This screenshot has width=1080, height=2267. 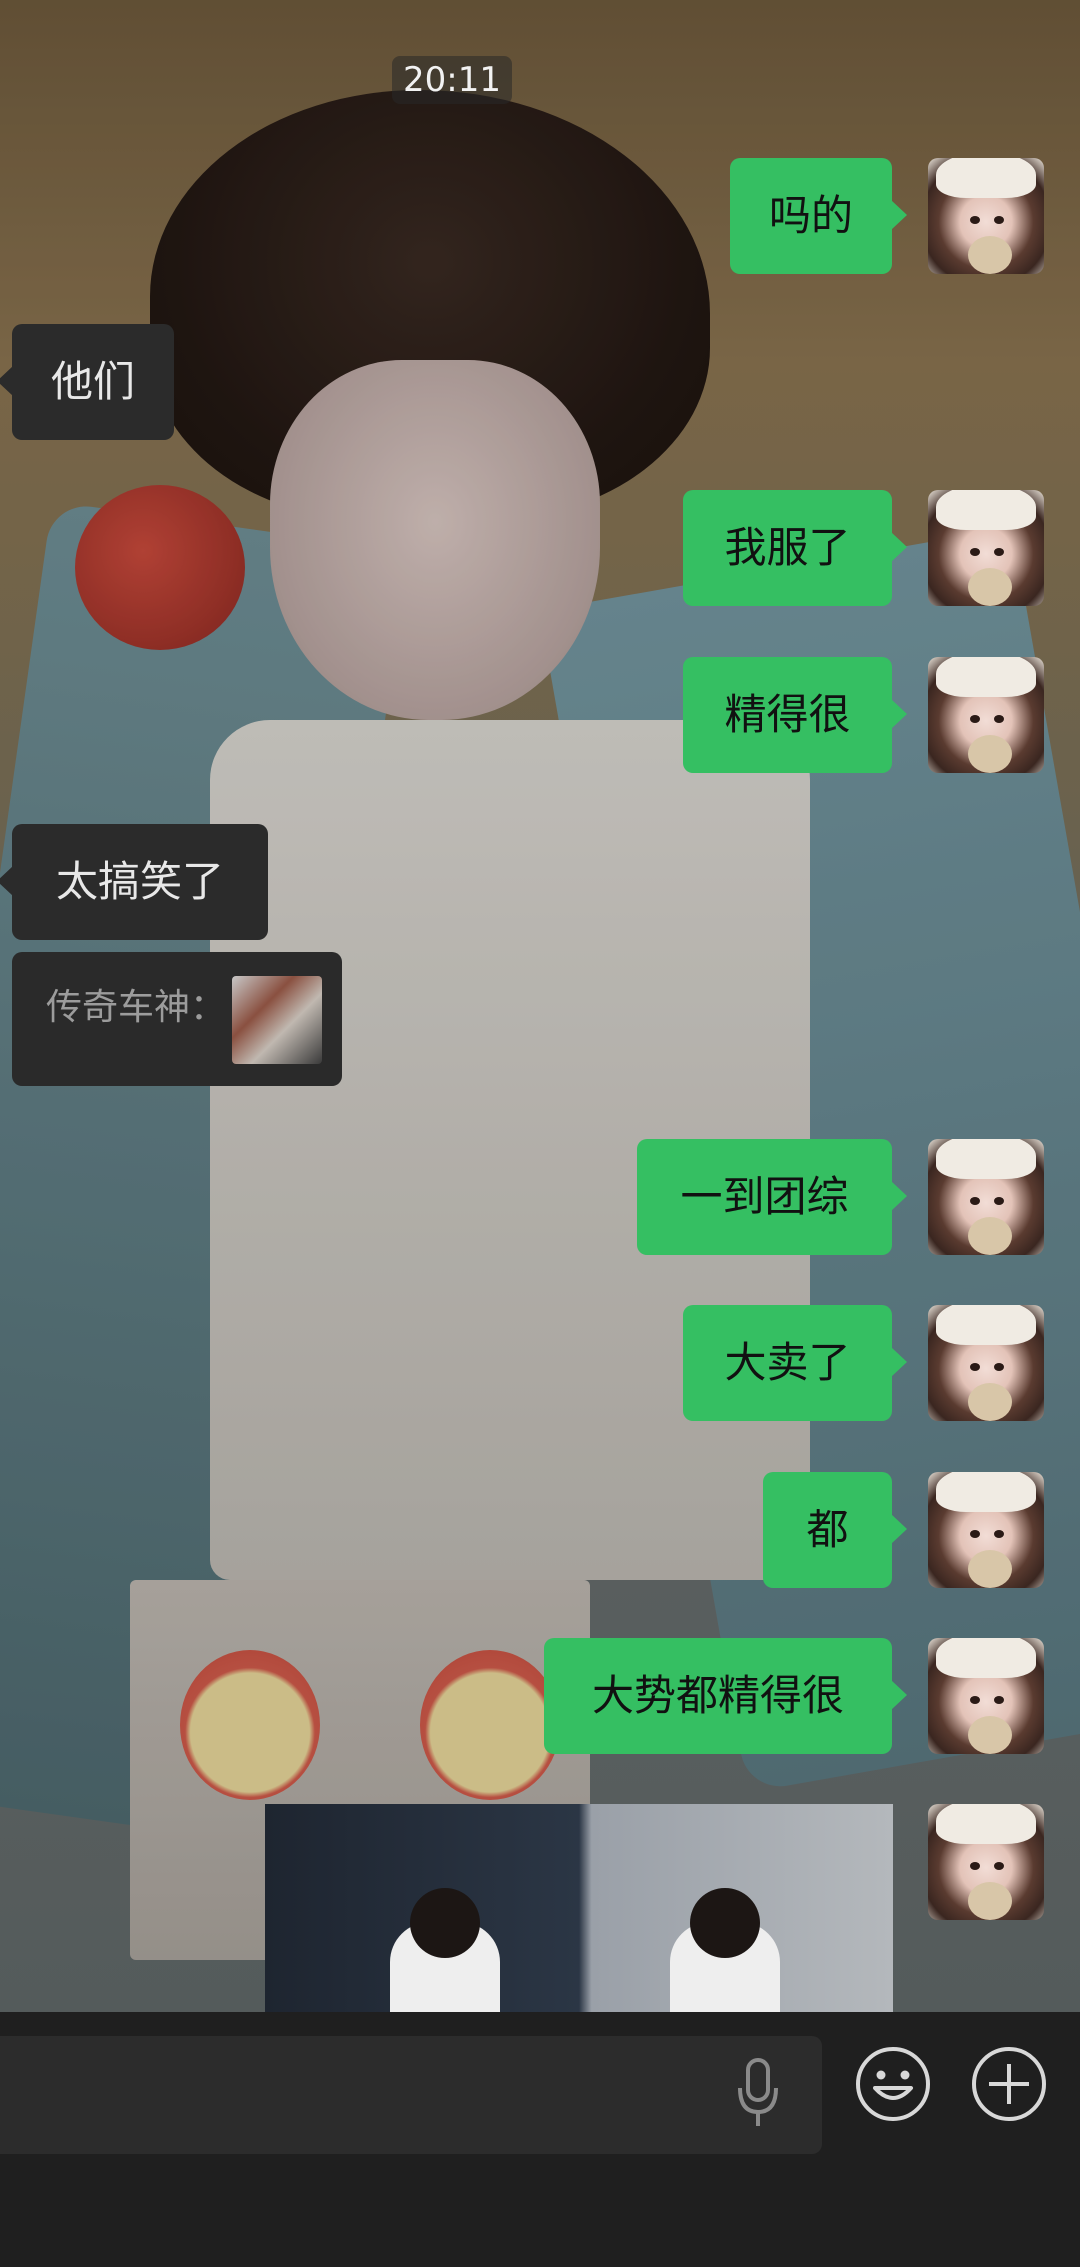 What do you see at coordinates (835, 1530) in the screenshot?
I see `outgoing-message-bubble: 都` at bounding box center [835, 1530].